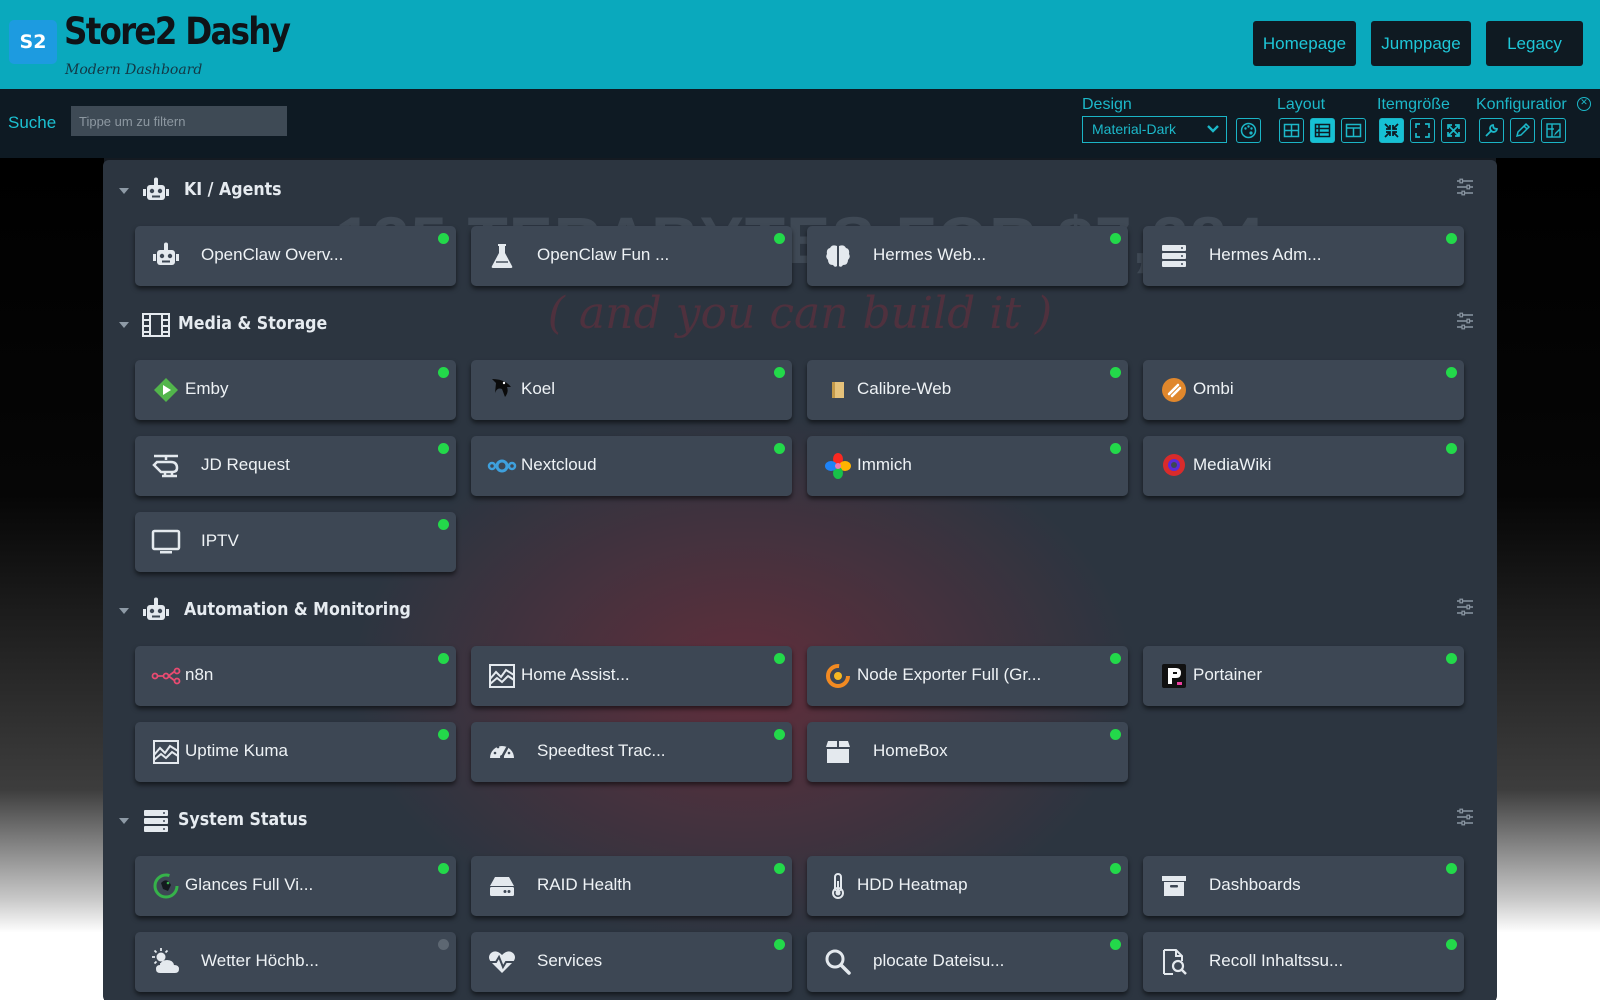 This screenshot has height=1000, width=1600. Describe the element at coordinates (295, 676) in the screenshot. I see `service-tile: n8n` at that location.